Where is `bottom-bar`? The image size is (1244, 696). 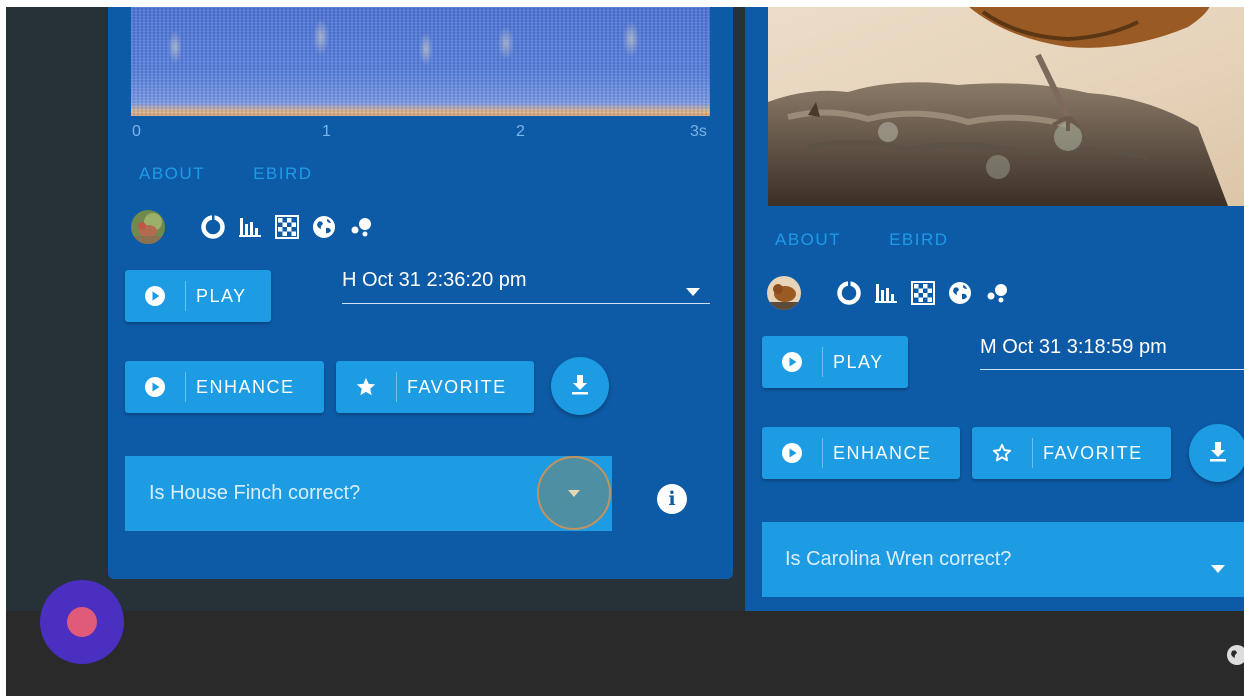
bottom-bar is located at coordinates (625, 653).